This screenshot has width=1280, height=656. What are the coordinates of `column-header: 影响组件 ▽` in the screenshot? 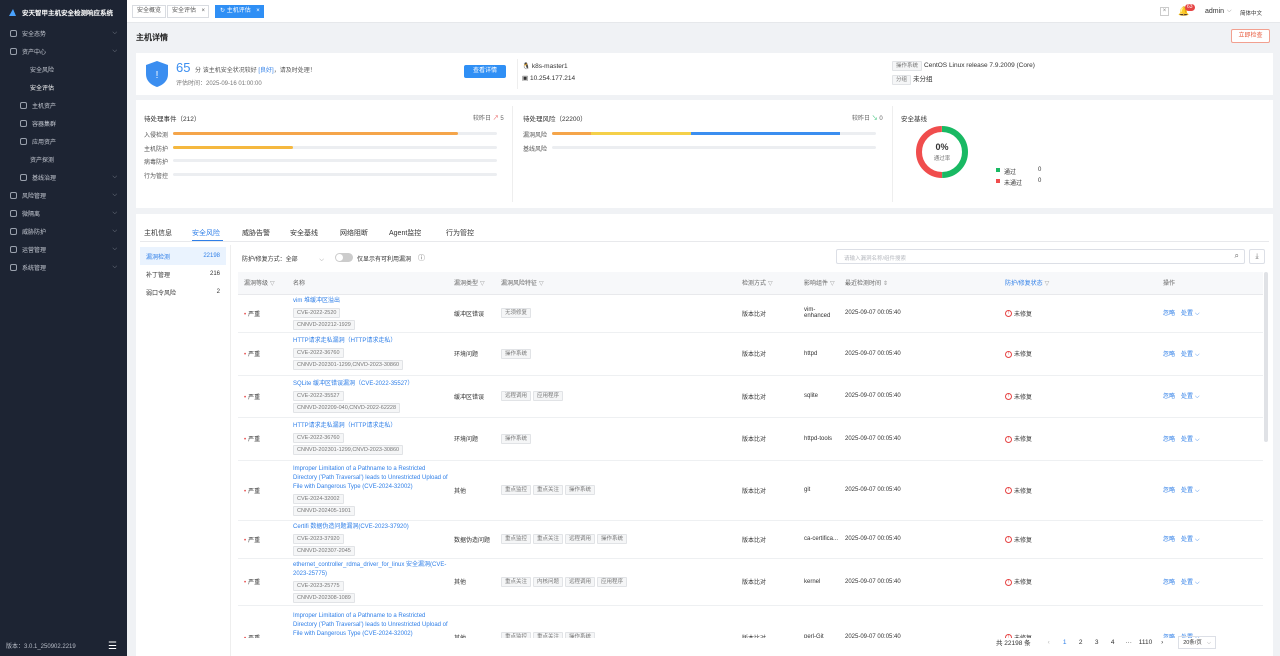 It's located at (818, 283).